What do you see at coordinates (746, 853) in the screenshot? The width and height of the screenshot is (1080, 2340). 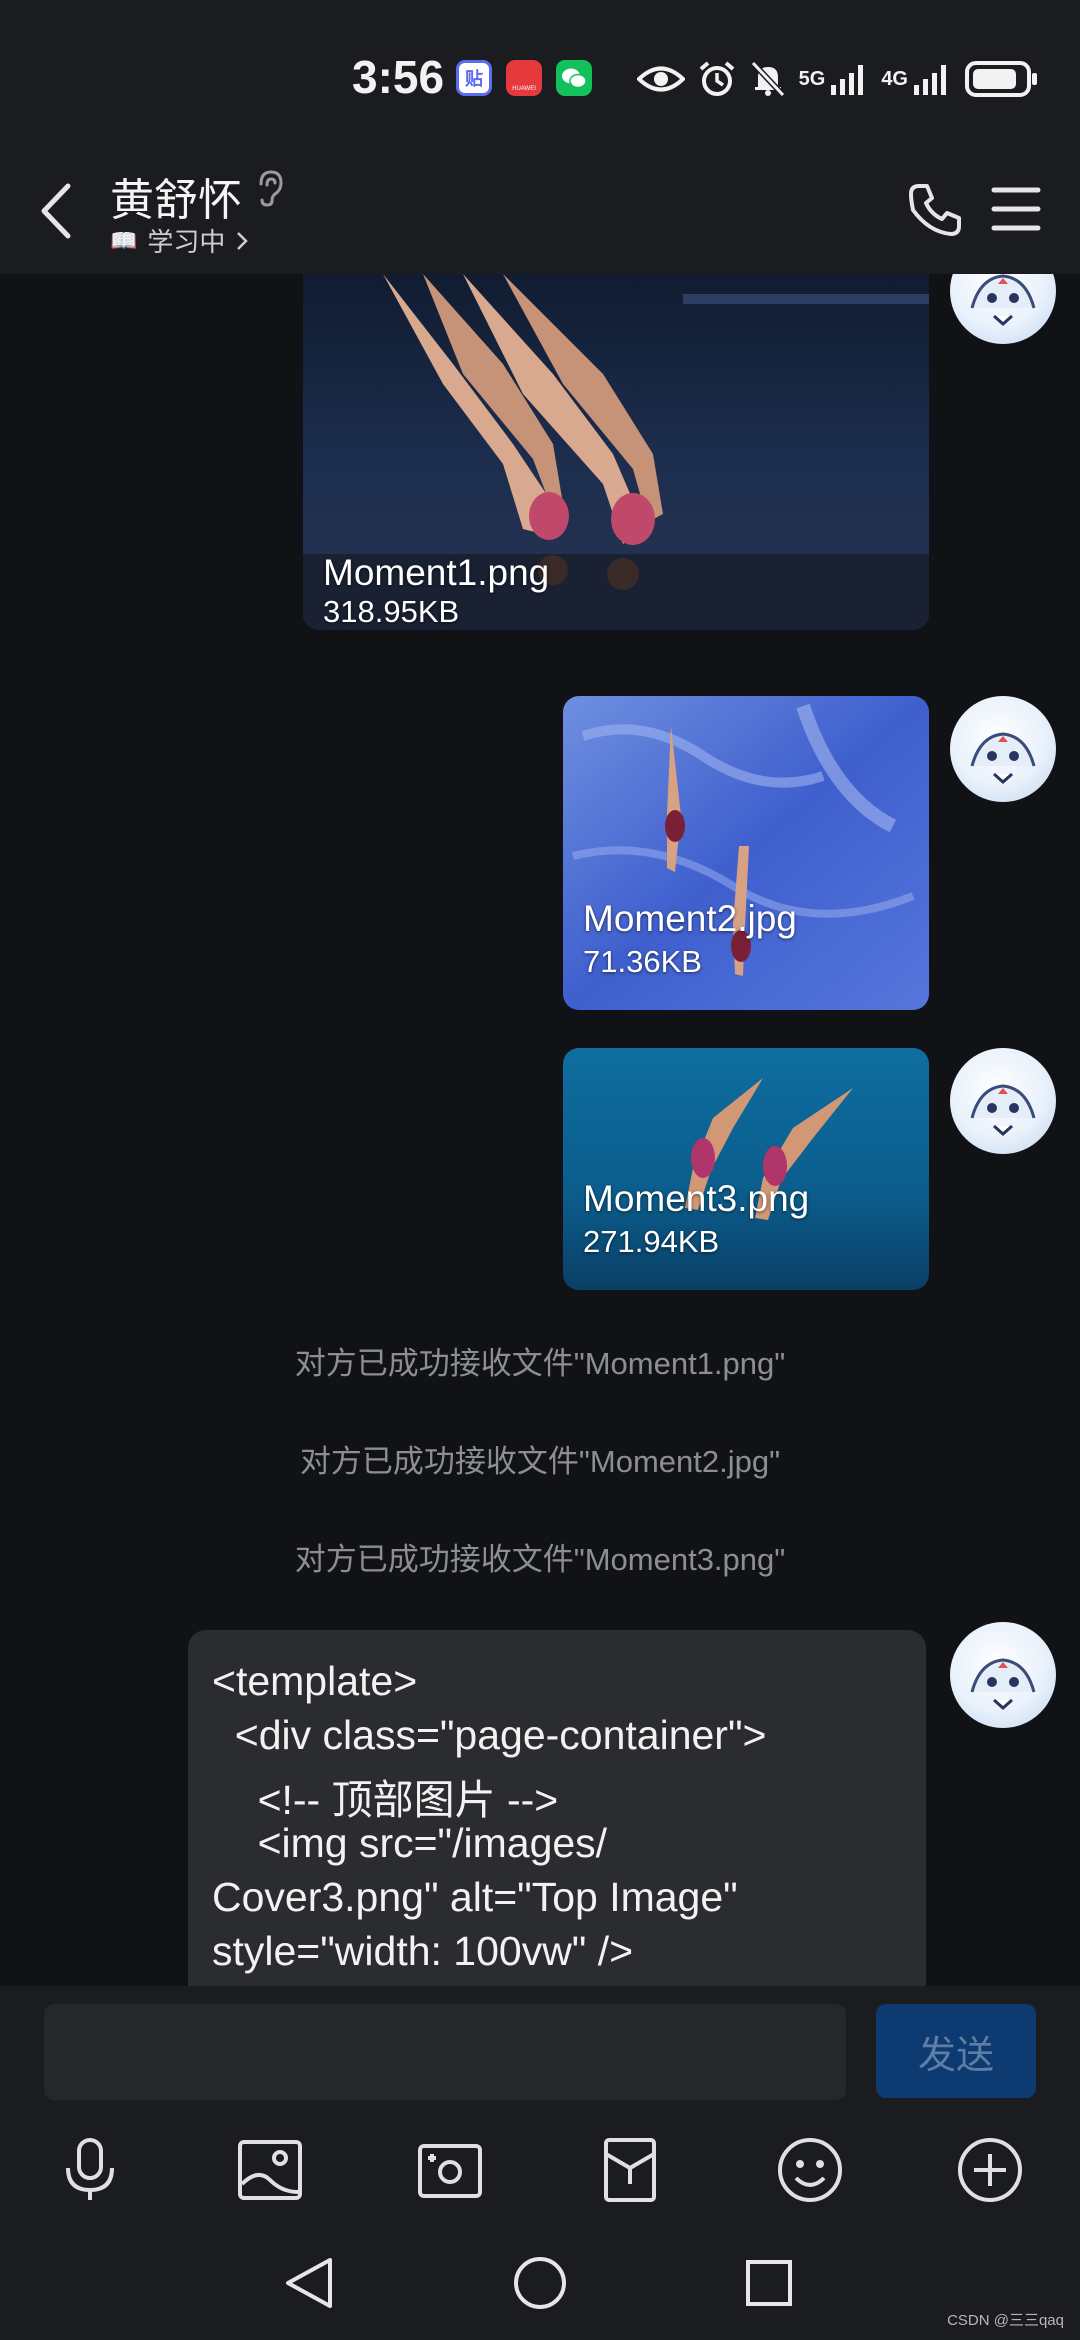 I see `image-file-message: Moment2.jpg 71.36KB` at bounding box center [746, 853].